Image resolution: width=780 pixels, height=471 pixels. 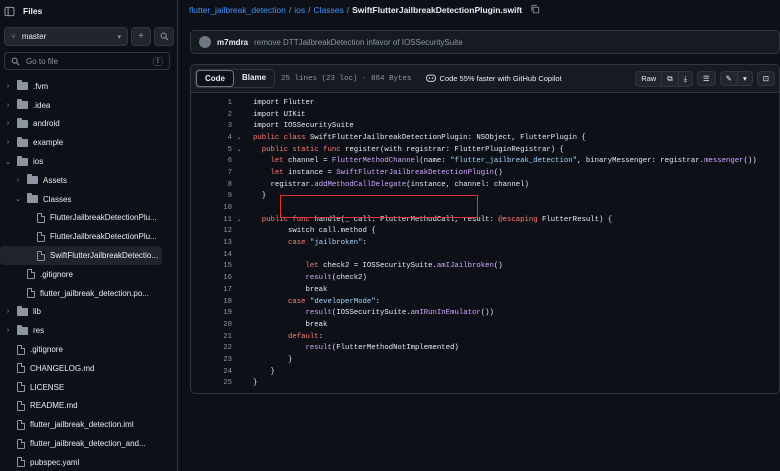 What do you see at coordinates (729, 78) in the screenshot?
I see `edit-icon: ✎` at bounding box center [729, 78].